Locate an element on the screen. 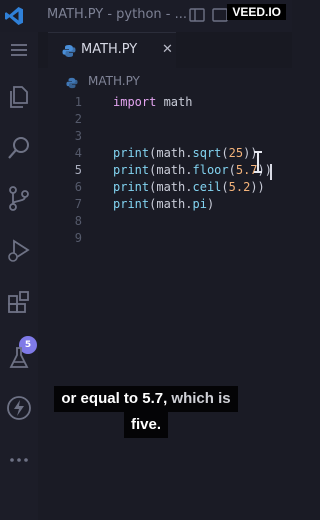  attribute-name: floor is located at coordinates (210, 170).